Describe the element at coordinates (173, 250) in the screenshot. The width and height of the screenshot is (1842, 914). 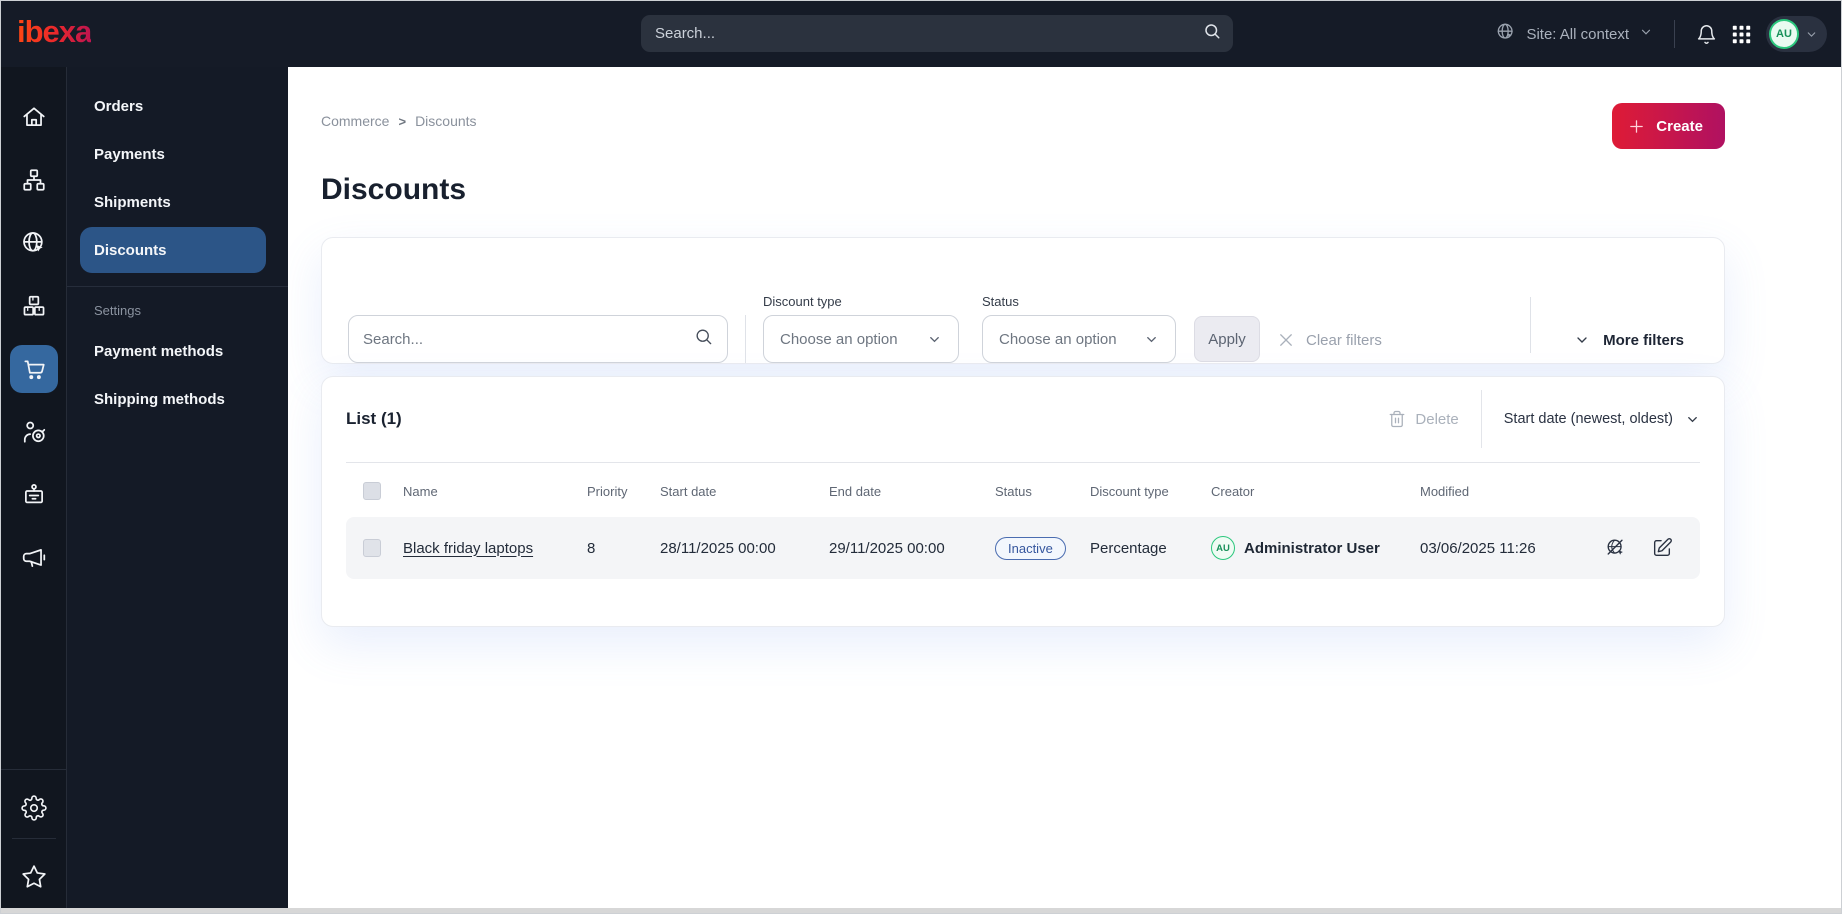
I see `nav-item-discounts: Discounts` at that location.